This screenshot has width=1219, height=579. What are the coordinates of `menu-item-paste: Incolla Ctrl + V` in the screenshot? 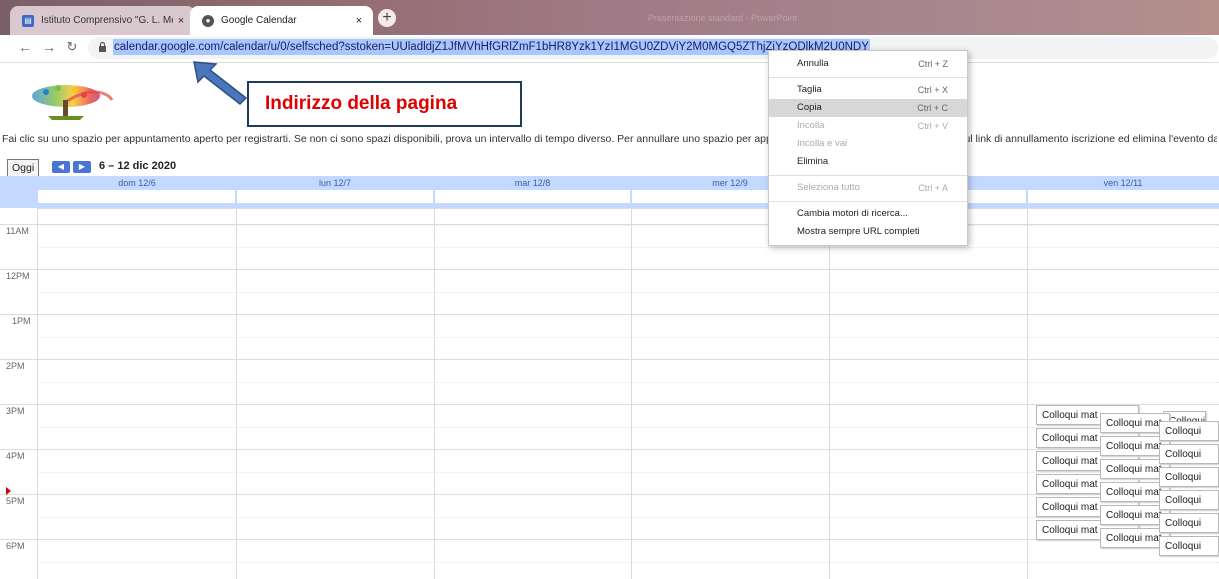 It's located at (868, 126).